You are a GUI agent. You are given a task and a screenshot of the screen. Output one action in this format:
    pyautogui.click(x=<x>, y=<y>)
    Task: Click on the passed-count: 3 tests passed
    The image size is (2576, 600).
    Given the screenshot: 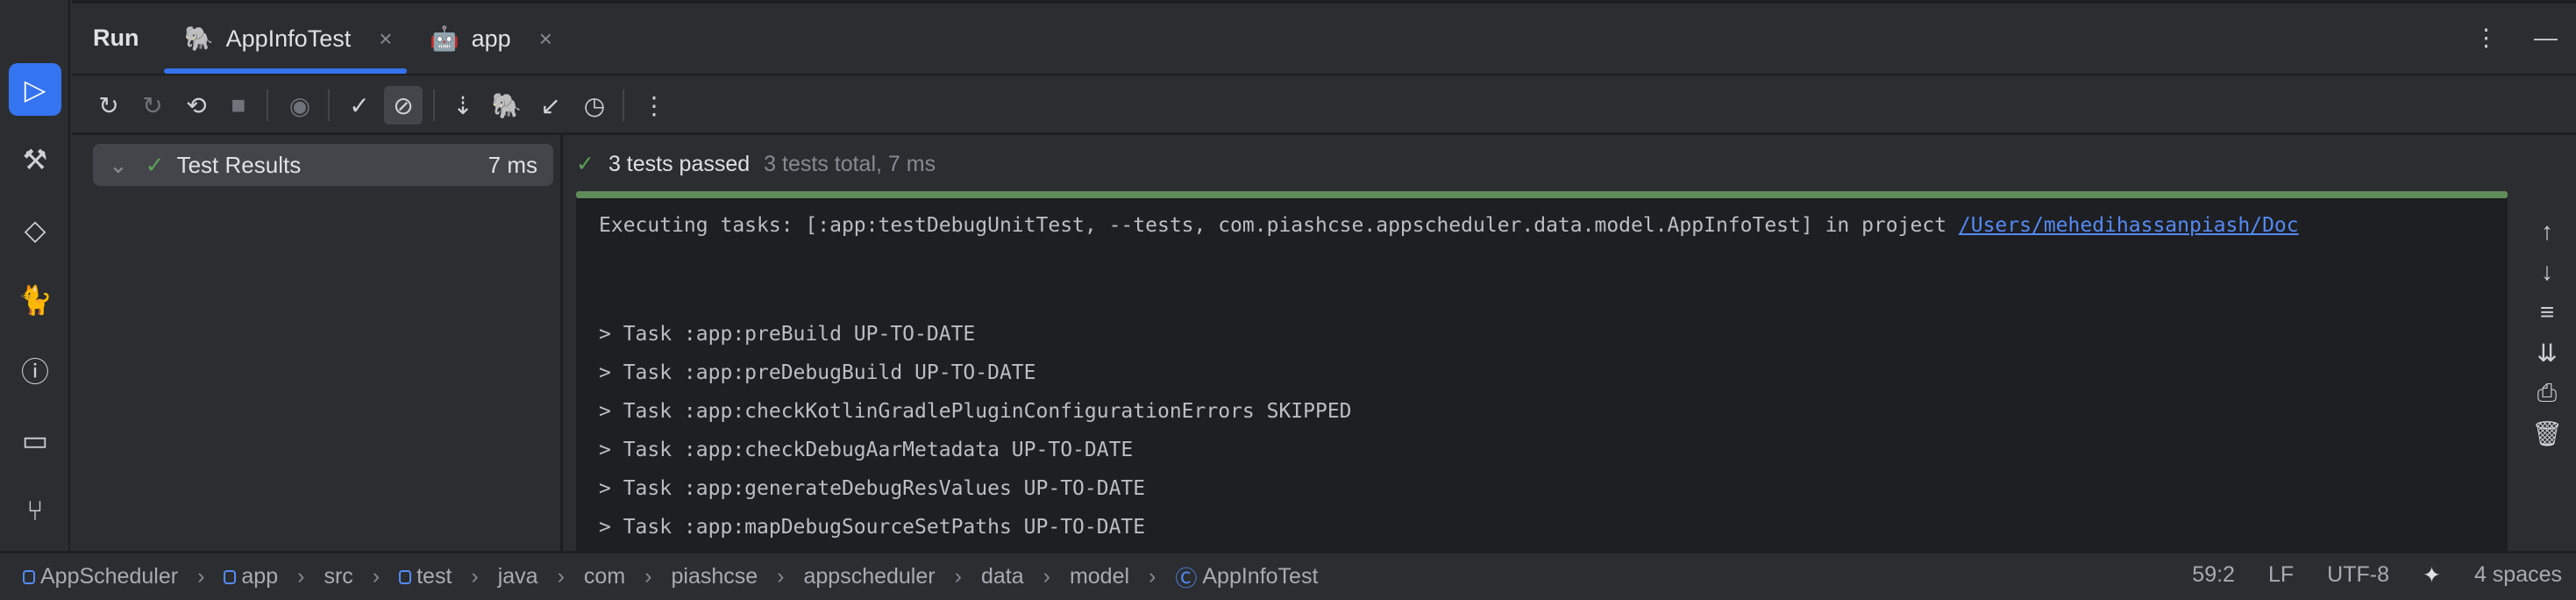 What is the action you would take?
    pyautogui.click(x=679, y=163)
    